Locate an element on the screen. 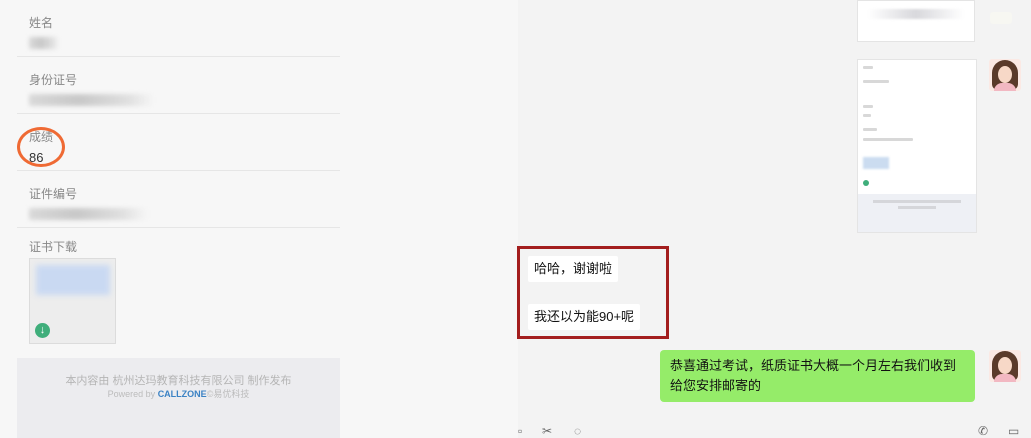  certificate-preview is located at coordinates (73, 280).